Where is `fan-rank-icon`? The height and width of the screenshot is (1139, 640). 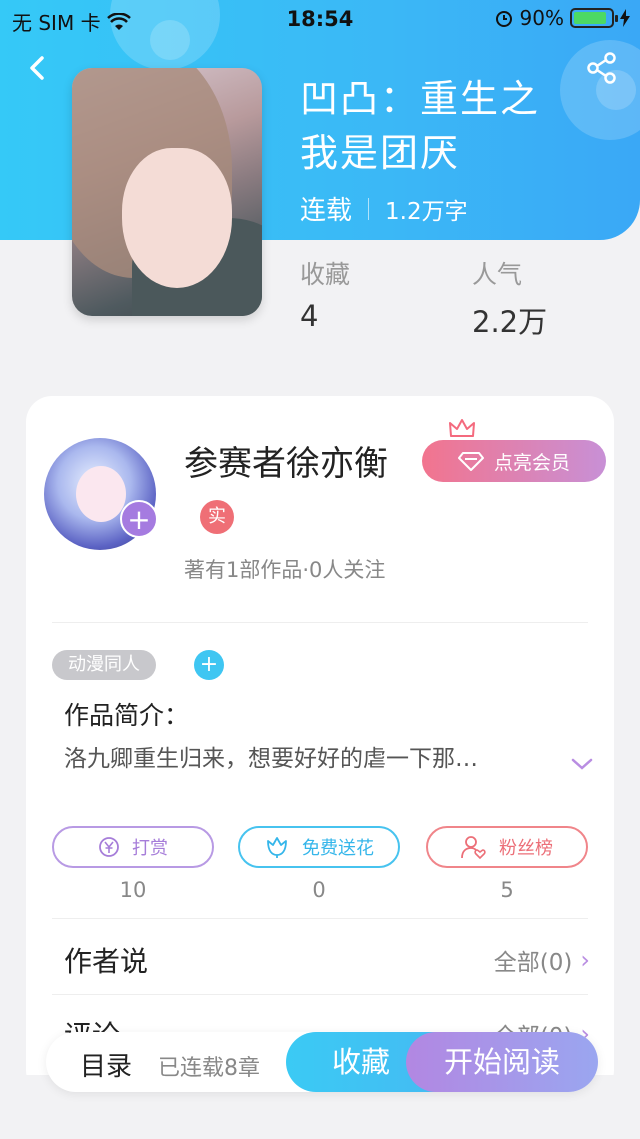 fan-rank-icon is located at coordinates (473, 847).